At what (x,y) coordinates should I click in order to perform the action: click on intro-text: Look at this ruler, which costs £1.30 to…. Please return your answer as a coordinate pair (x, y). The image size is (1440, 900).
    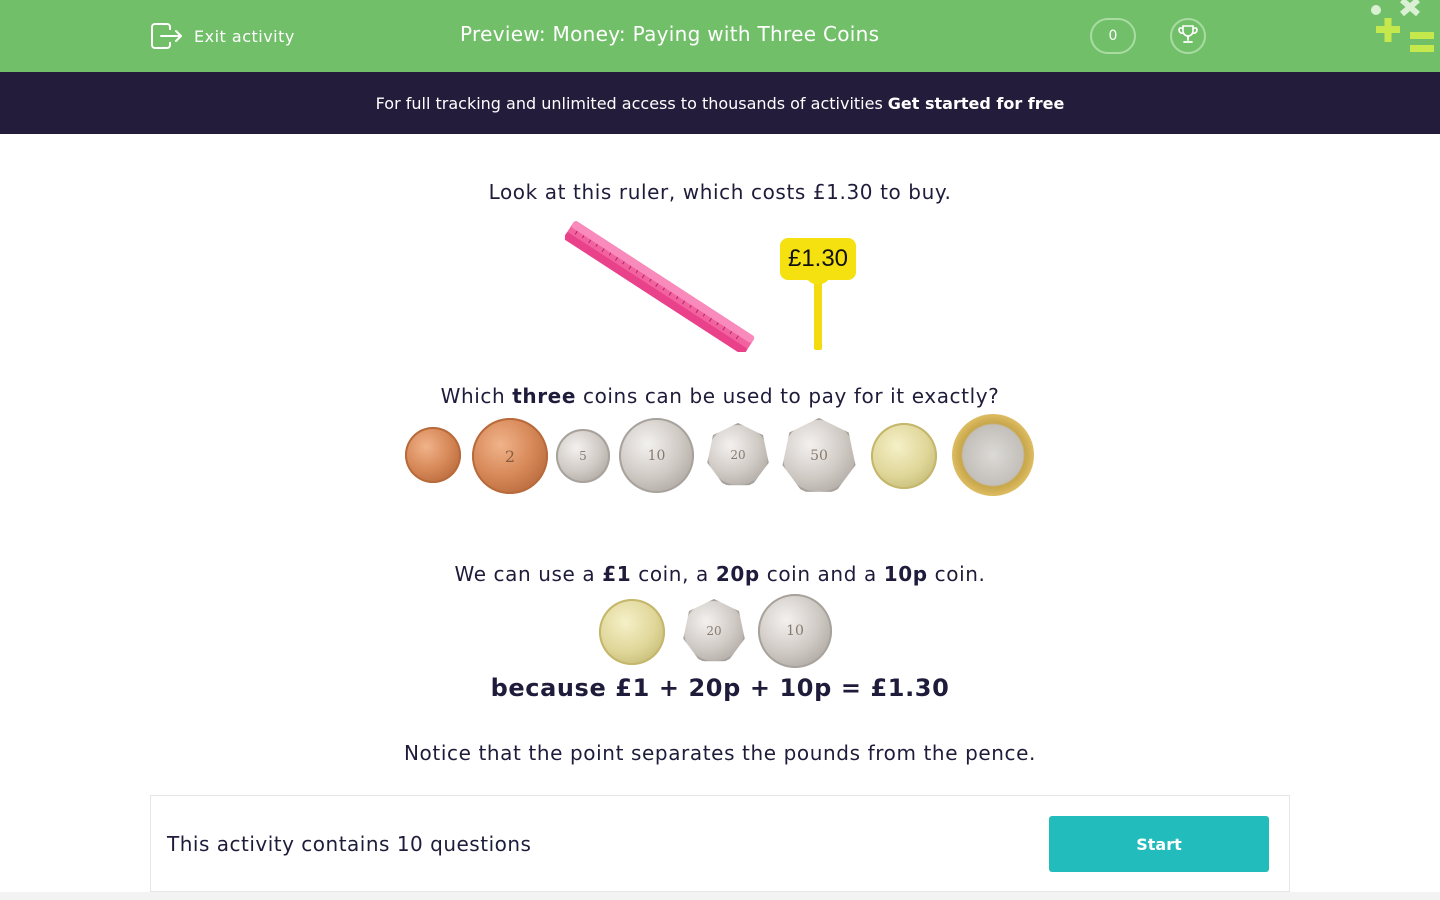
    Looking at the image, I should click on (720, 192).